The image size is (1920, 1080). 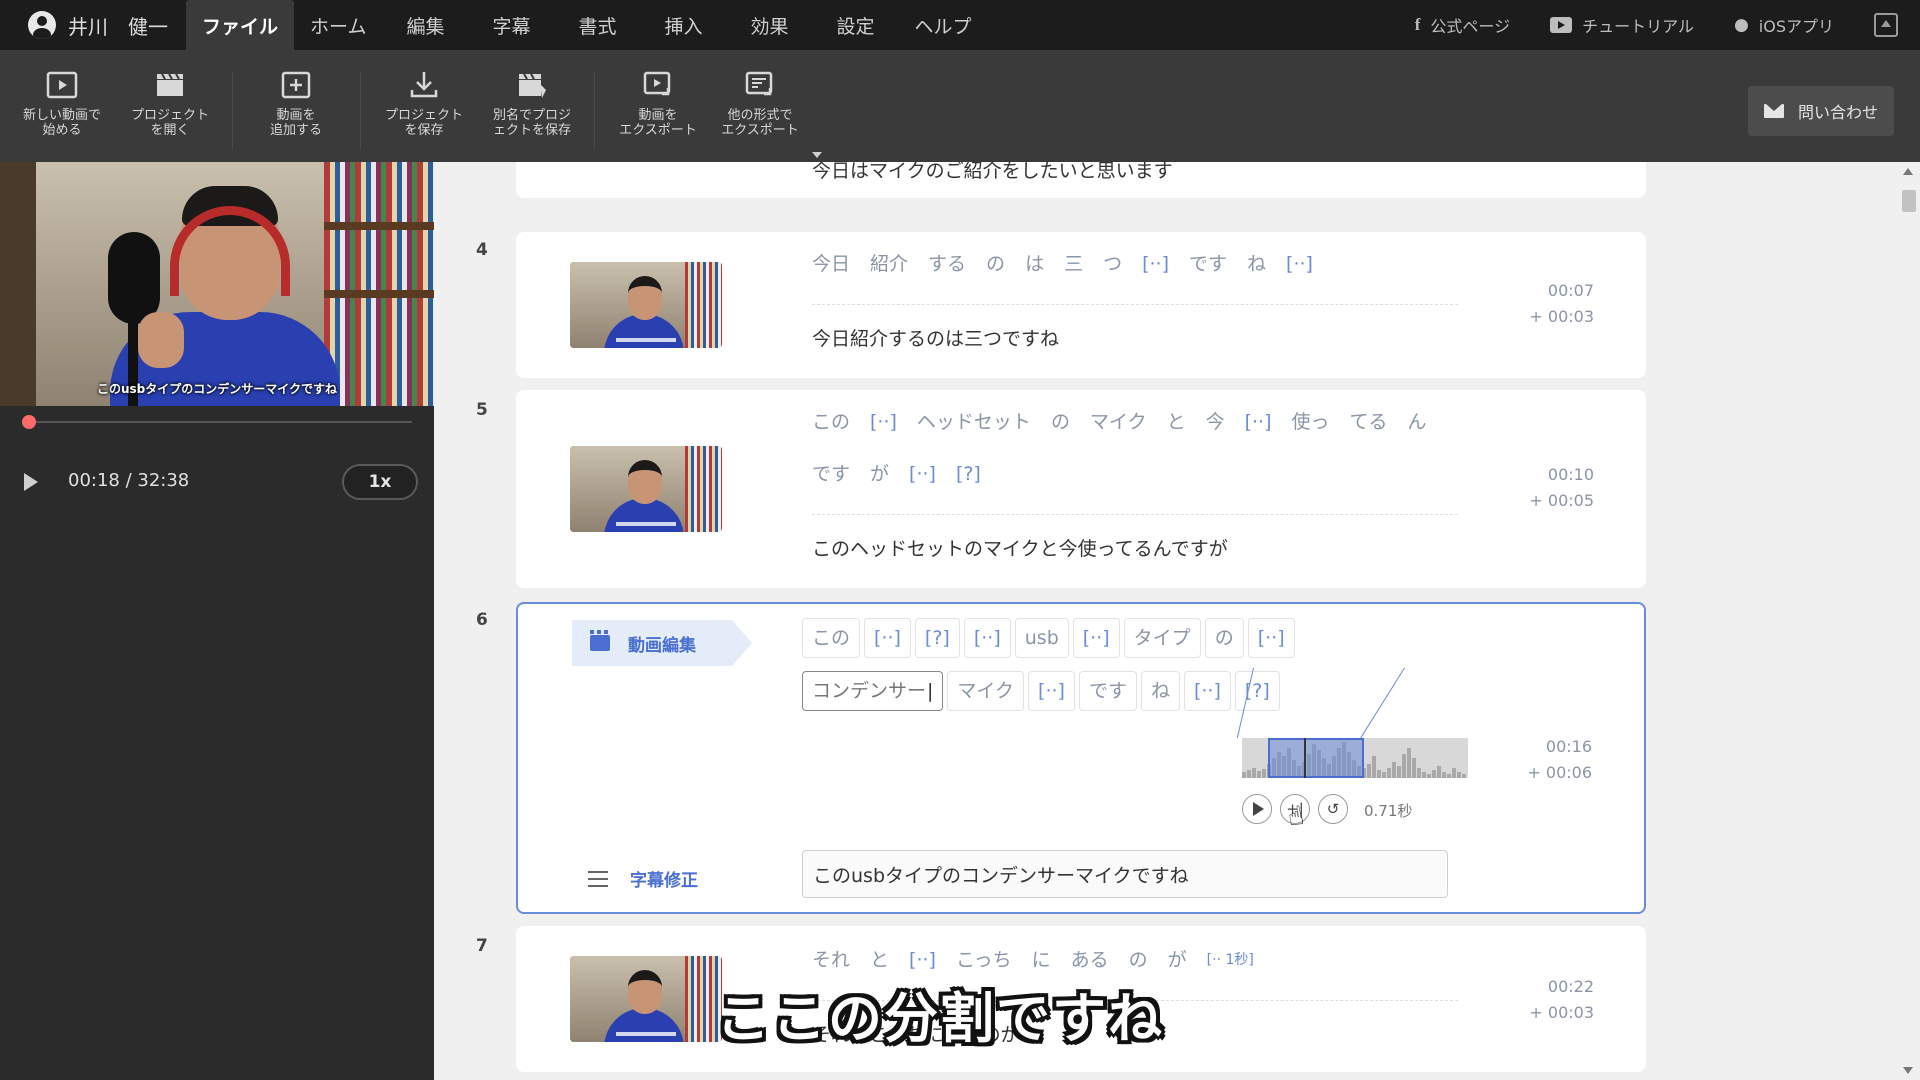 What do you see at coordinates (1112, 264) in the screenshot?
I see `word-token: つ` at bounding box center [1112, 264].